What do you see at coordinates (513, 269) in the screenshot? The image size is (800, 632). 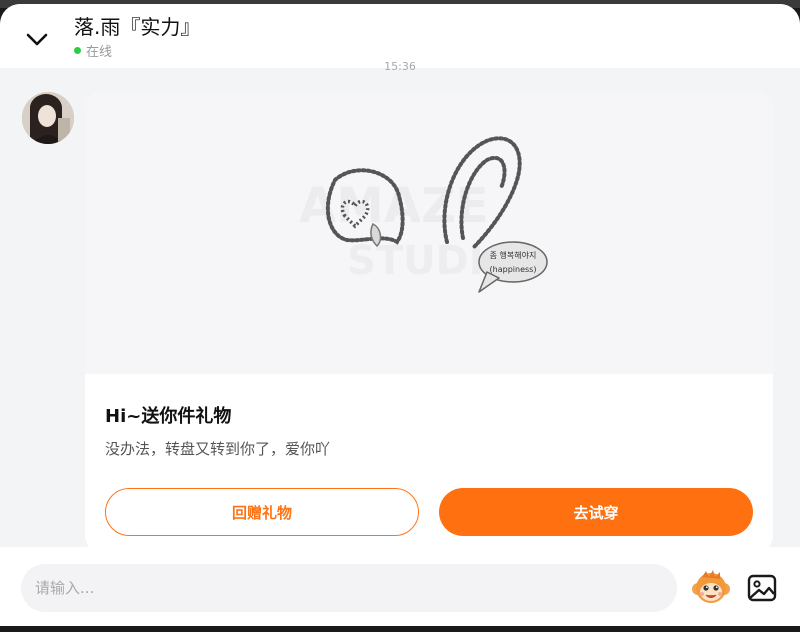 I see `bubble-caption-english: (happiness)` at bounding box center [513, 269].